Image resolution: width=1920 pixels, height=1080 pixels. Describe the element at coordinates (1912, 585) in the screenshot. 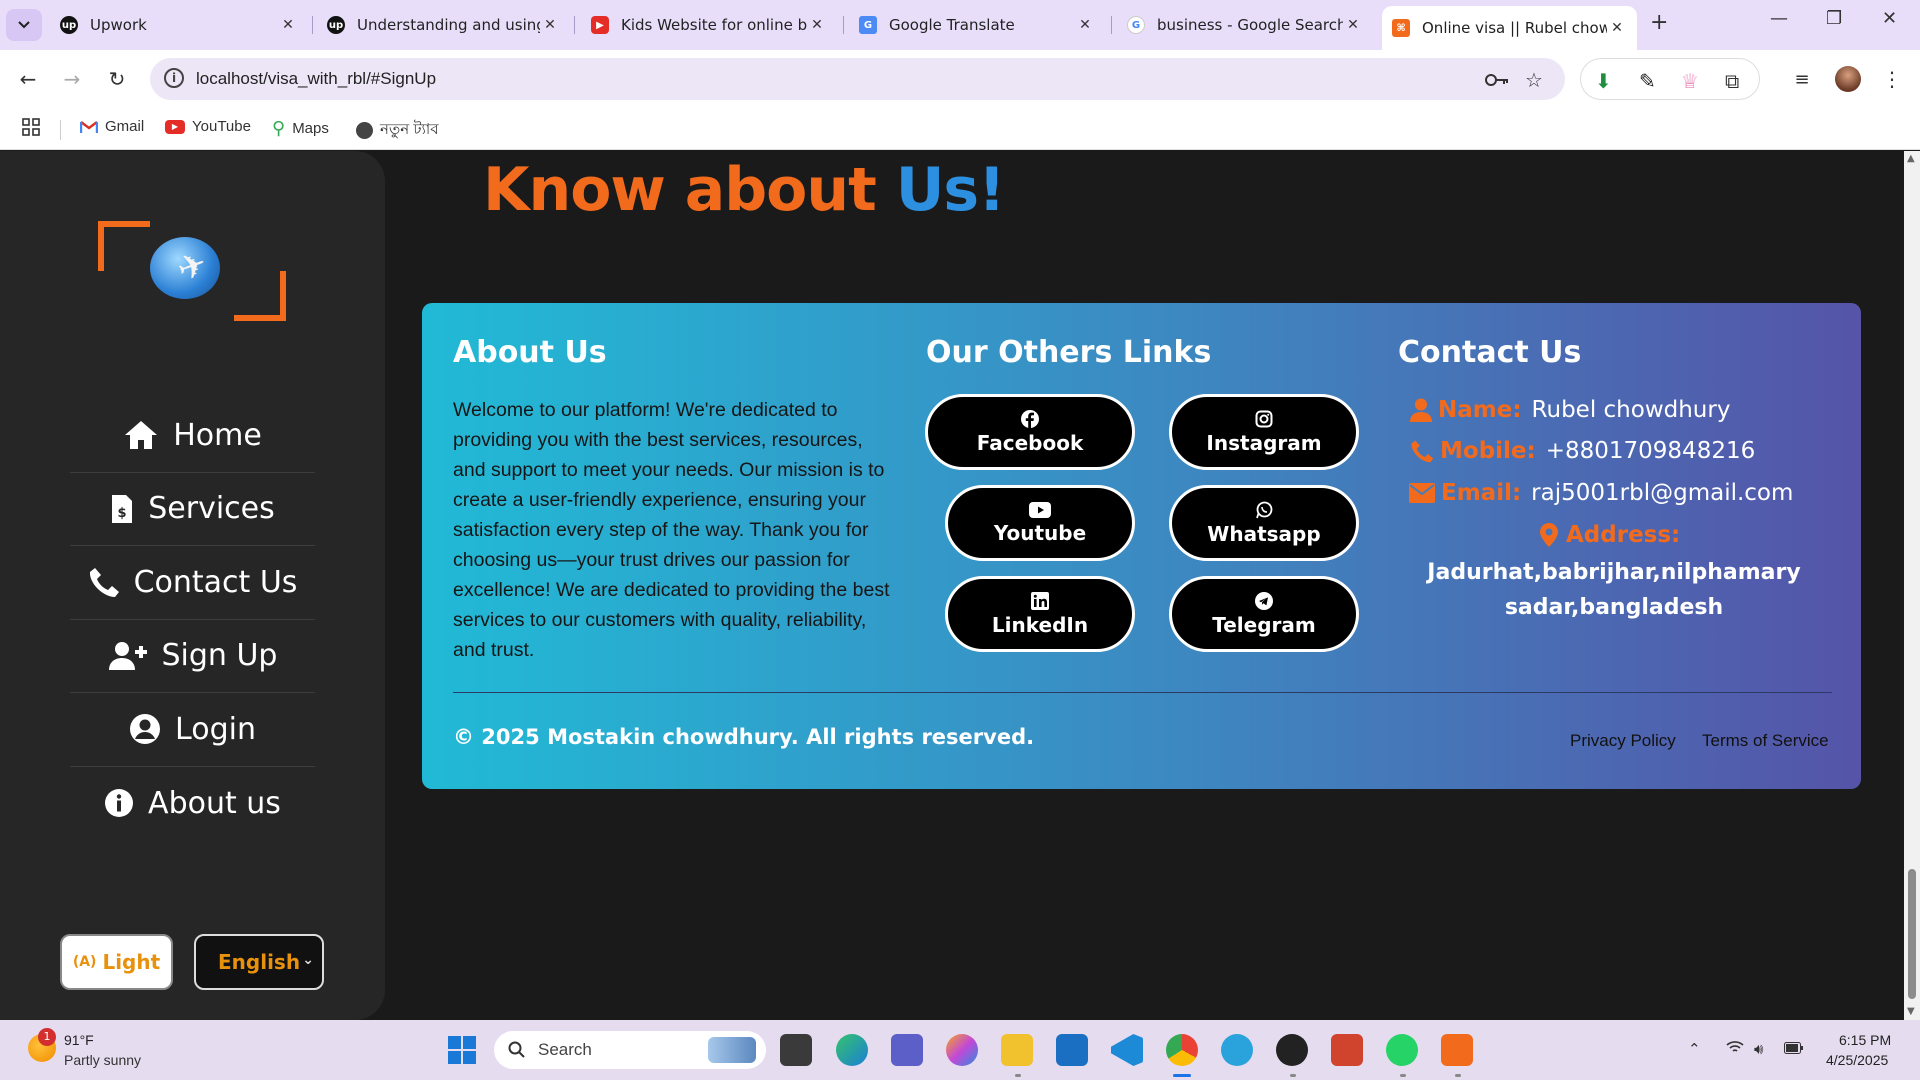

I see `page-scrollbar: ▲ ▼` at that location.